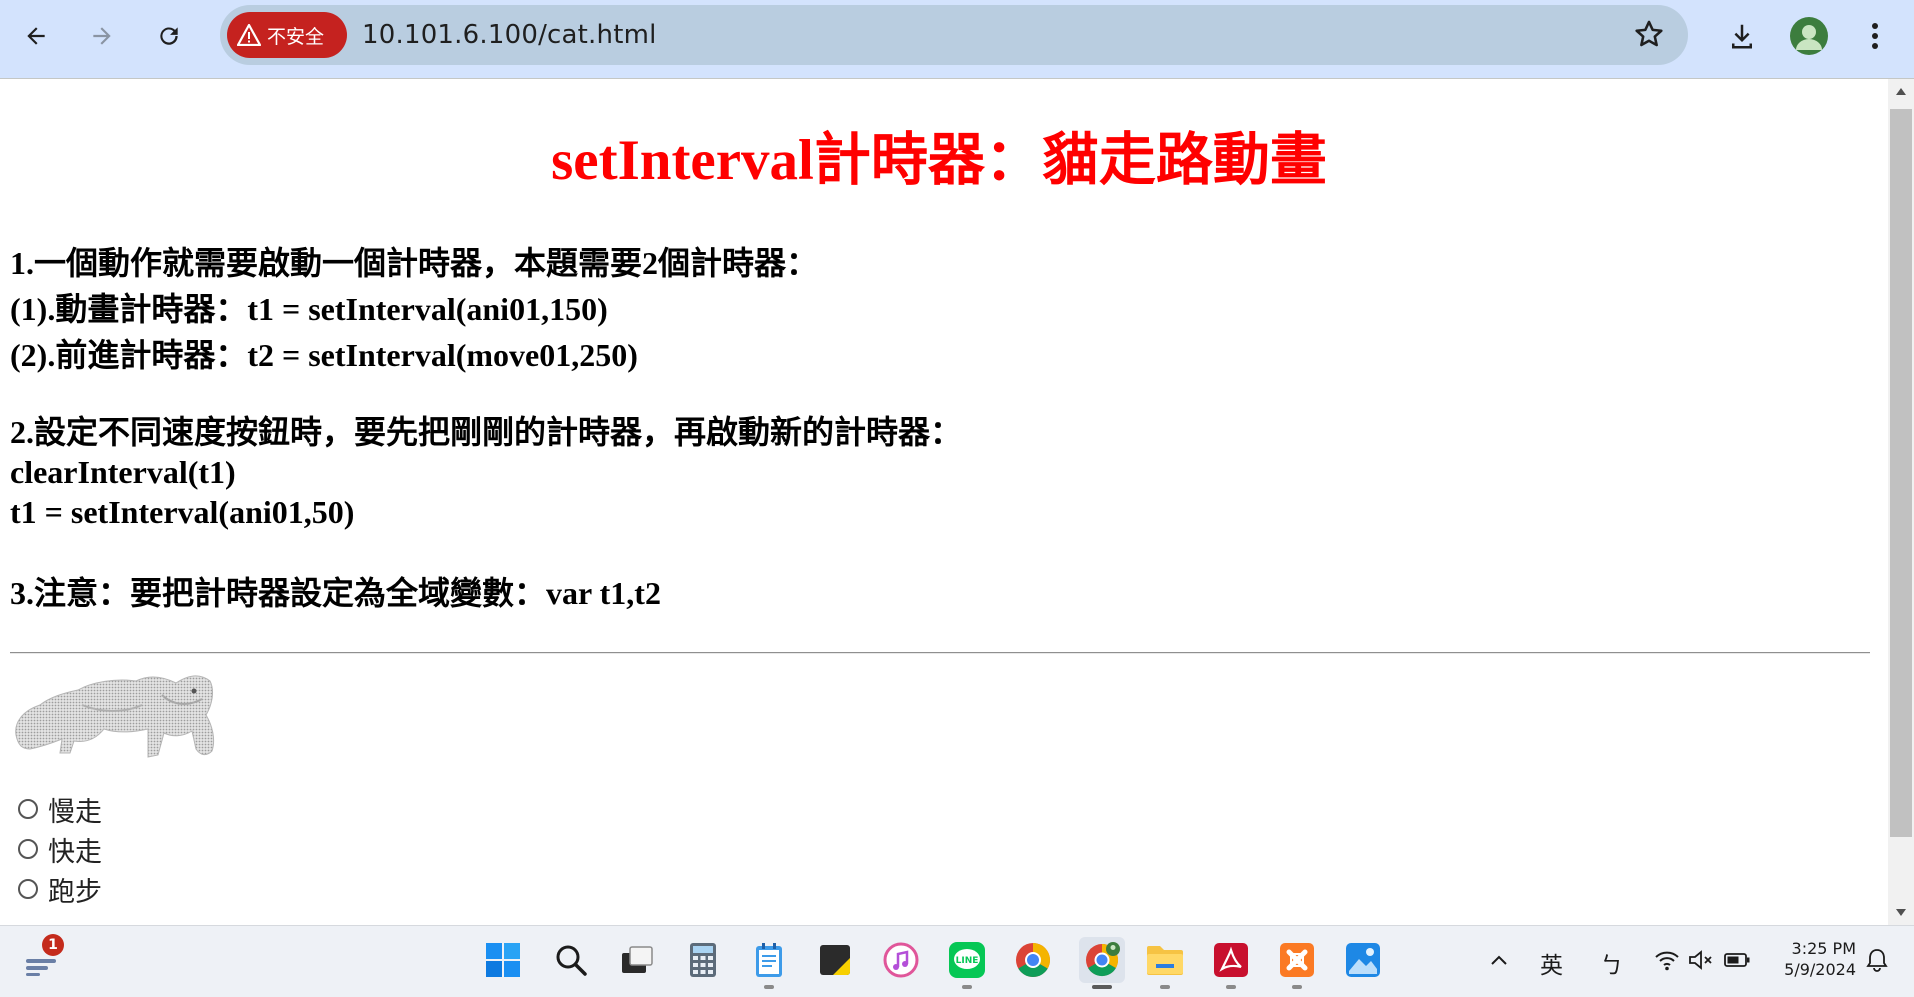 The width and height of the screenshot is (1914, 997). I want to click on chrome-profile-app, so click(1102, 960).